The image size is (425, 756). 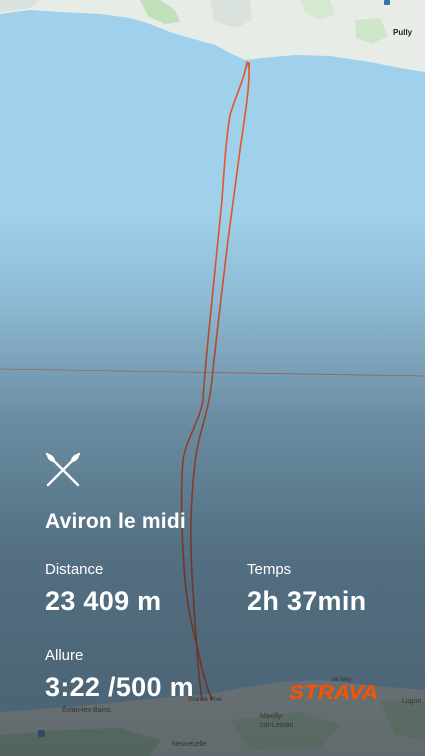 I want to click on distance-label: Distance, so click(x=74, y=569).